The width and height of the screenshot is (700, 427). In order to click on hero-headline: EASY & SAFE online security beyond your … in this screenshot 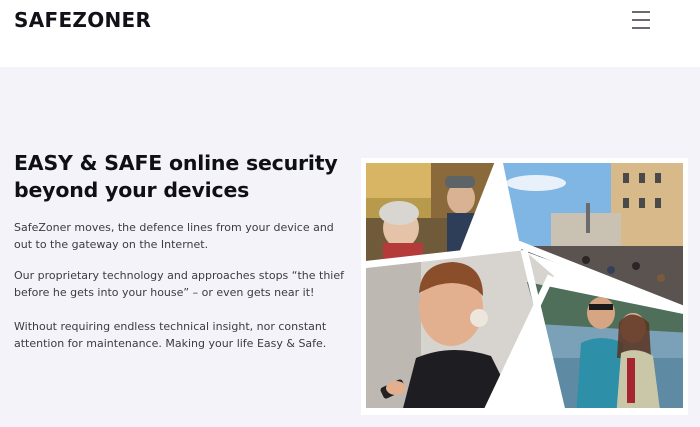, I will do `click(176, 176)`.